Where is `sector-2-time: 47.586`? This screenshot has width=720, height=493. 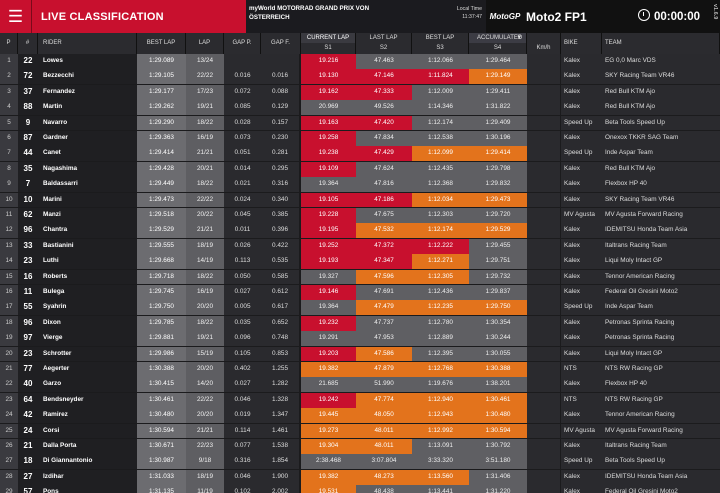
sector-2-time: 47.586 is located at coordinates (384, 354).